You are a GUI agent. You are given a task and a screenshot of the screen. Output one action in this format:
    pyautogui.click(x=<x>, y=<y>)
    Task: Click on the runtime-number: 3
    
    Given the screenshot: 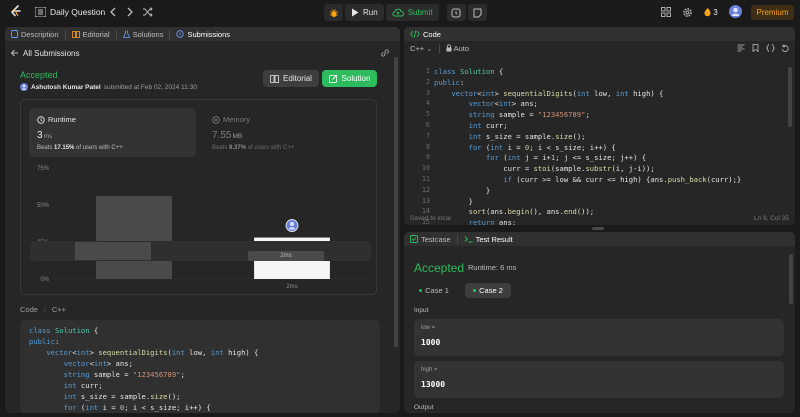 What is the action you would take?
    pyautogui.click(x=40, y=135)
    